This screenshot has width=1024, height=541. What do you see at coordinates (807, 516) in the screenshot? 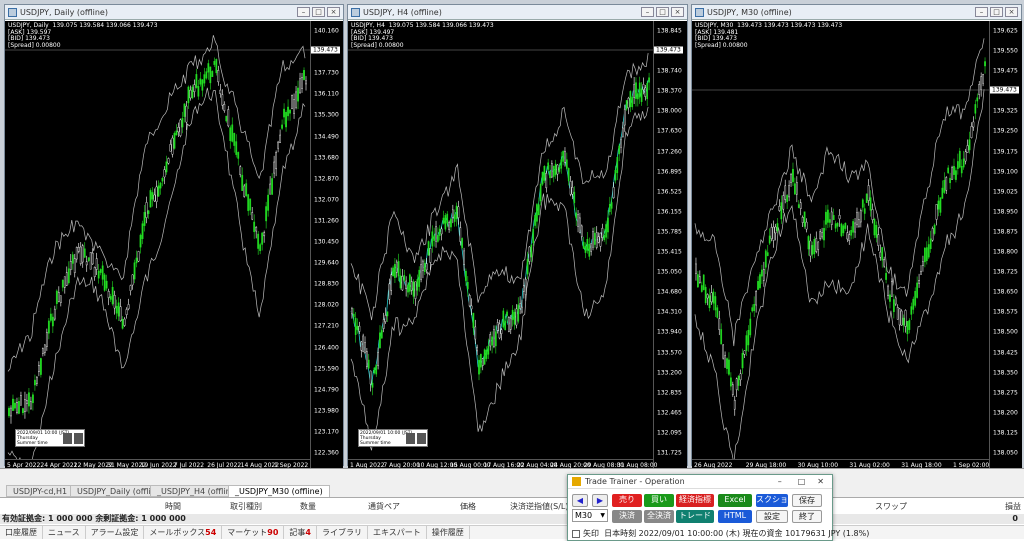
I see `quit-button: 終了` at bounding box center [807, 516].